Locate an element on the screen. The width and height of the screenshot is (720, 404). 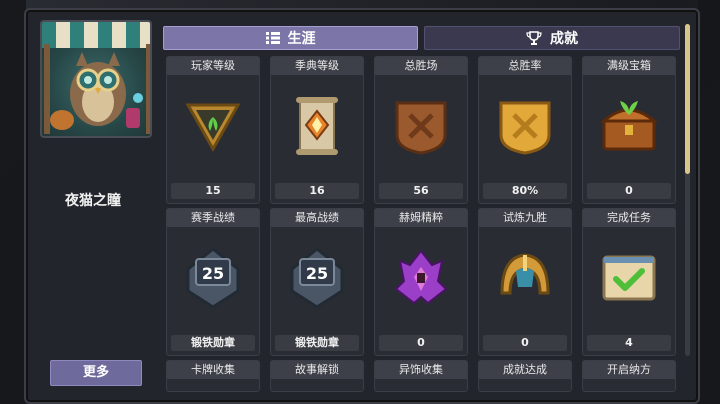
green-triangle-badge-icon is located at coordinates (213, 128).